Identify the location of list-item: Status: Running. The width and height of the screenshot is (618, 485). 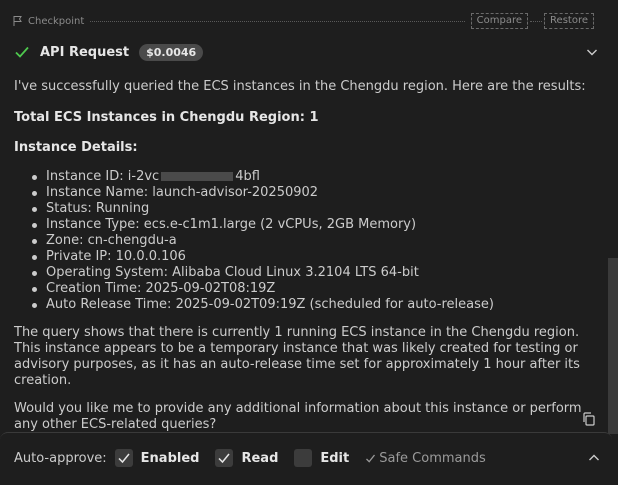
(309, 209).